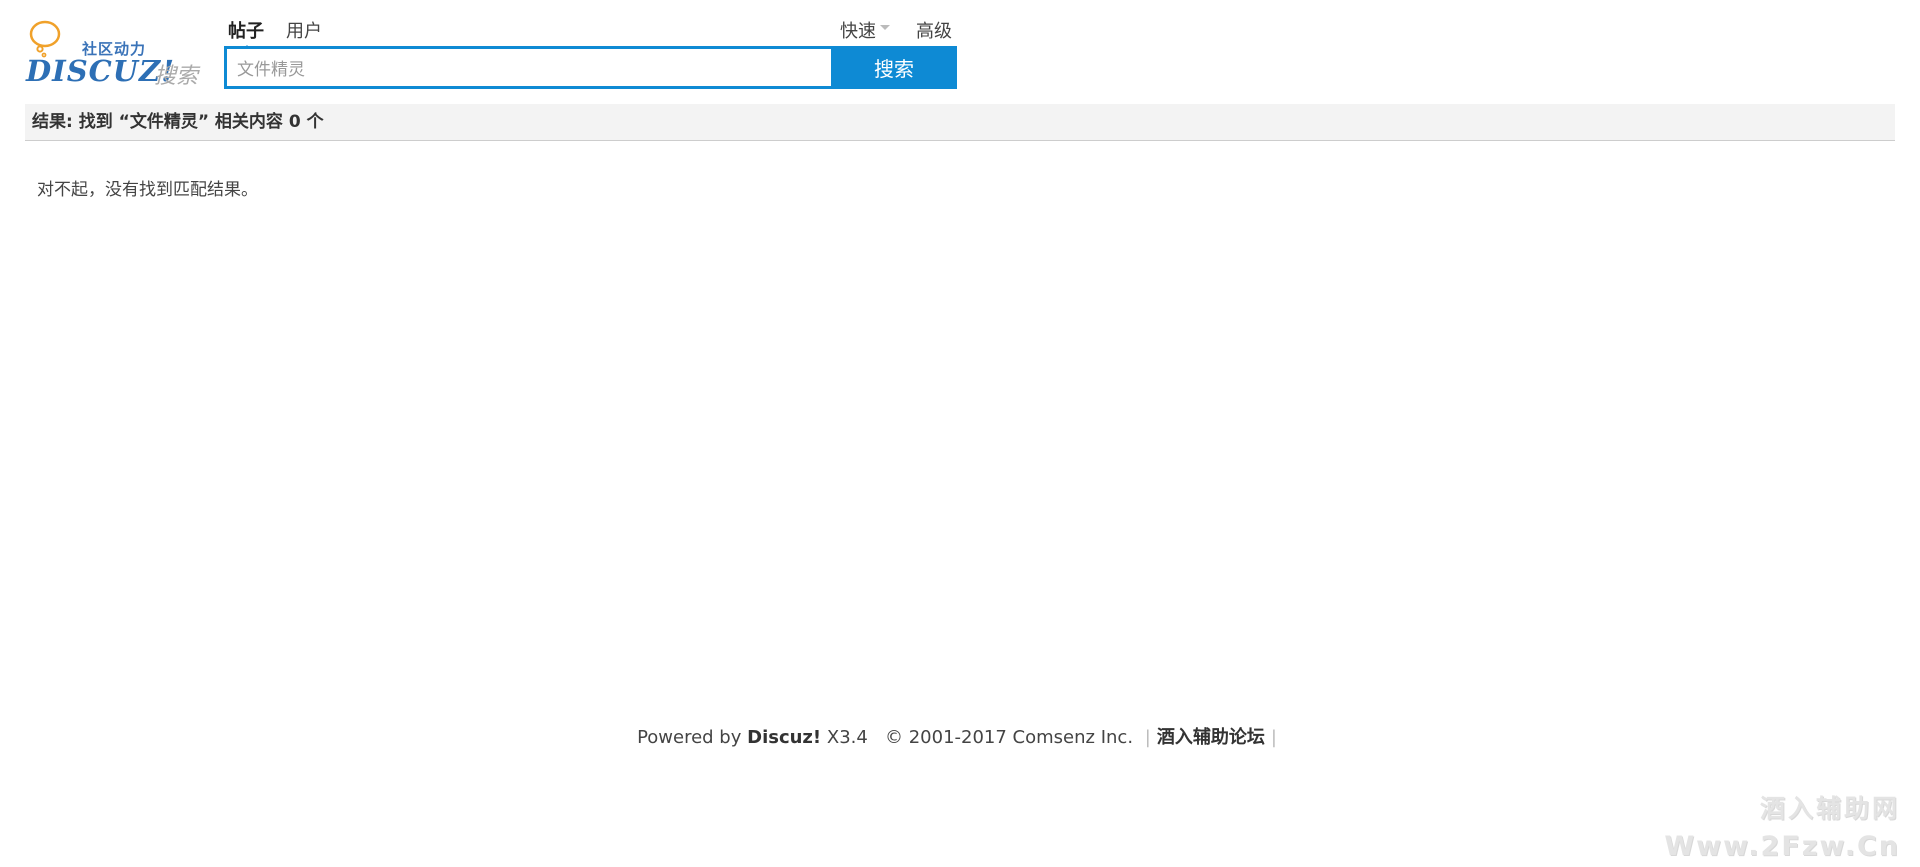 The width and height of the screenshot is (1920, 867). Describe the element at coordinates (847, 737) in the screenshot. I see `version-text: X3.4` at that location.